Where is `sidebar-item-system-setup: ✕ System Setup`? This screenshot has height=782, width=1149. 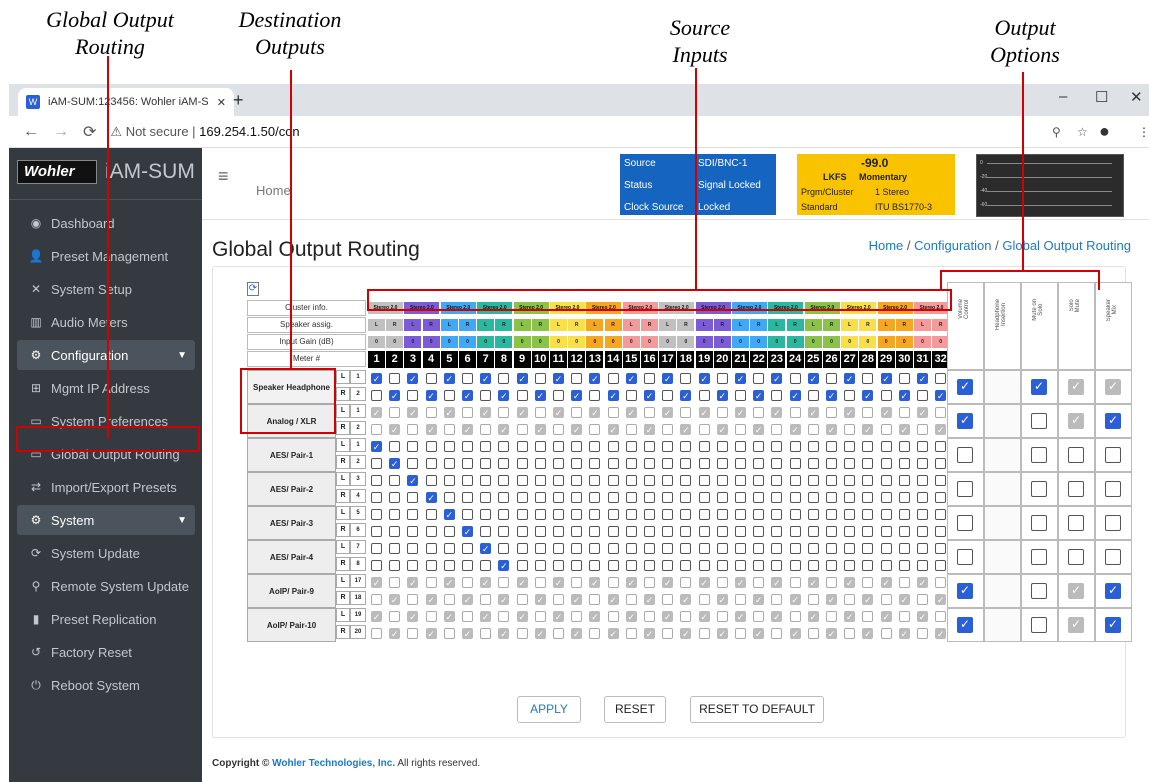 sidebar-item-system-setup: ✕ System Setup is located at coordinates (106, 289).